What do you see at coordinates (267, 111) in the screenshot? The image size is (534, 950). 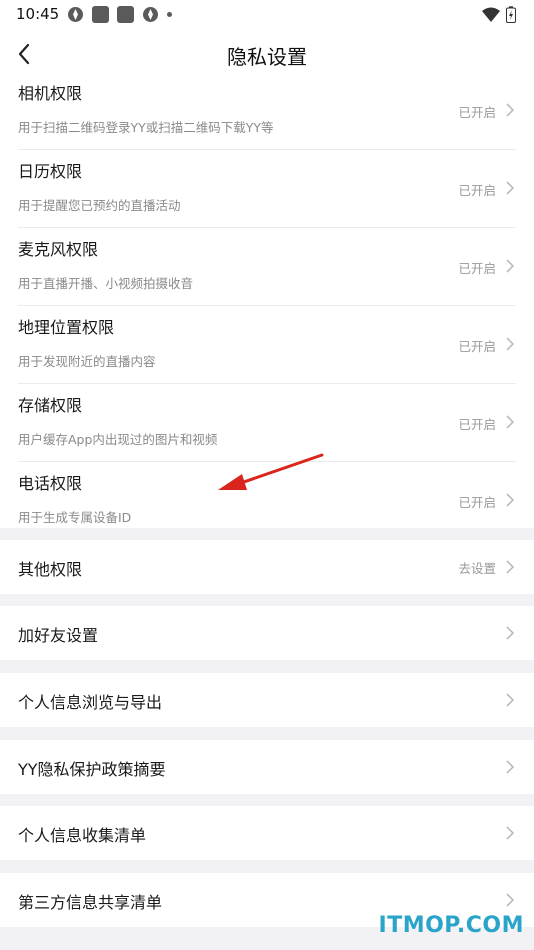 I see `permission-item-camera: 相机权限 用于扫描二维码登录YY或扫描二维码下载YY等 已开启` at bounding box center [267, 111].